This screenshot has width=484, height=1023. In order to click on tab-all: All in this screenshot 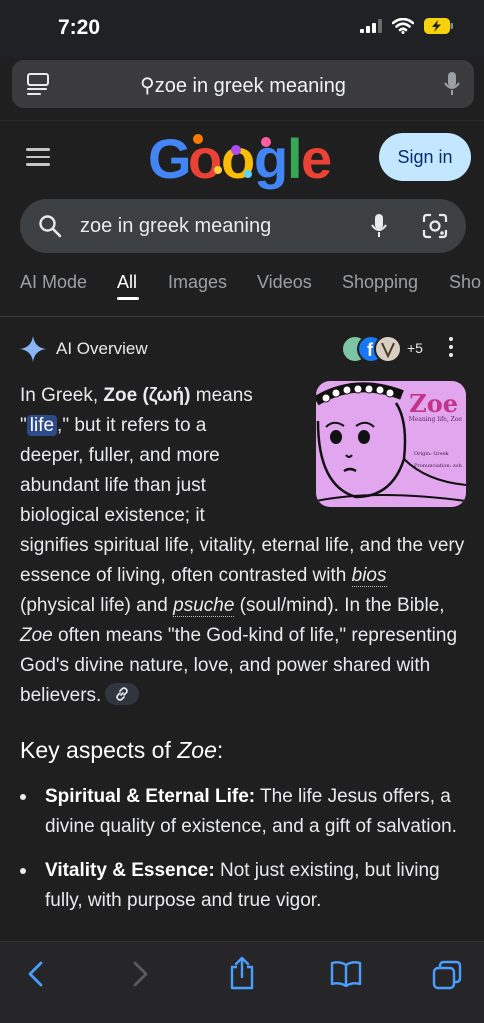, I will do `click(127, 282)`.